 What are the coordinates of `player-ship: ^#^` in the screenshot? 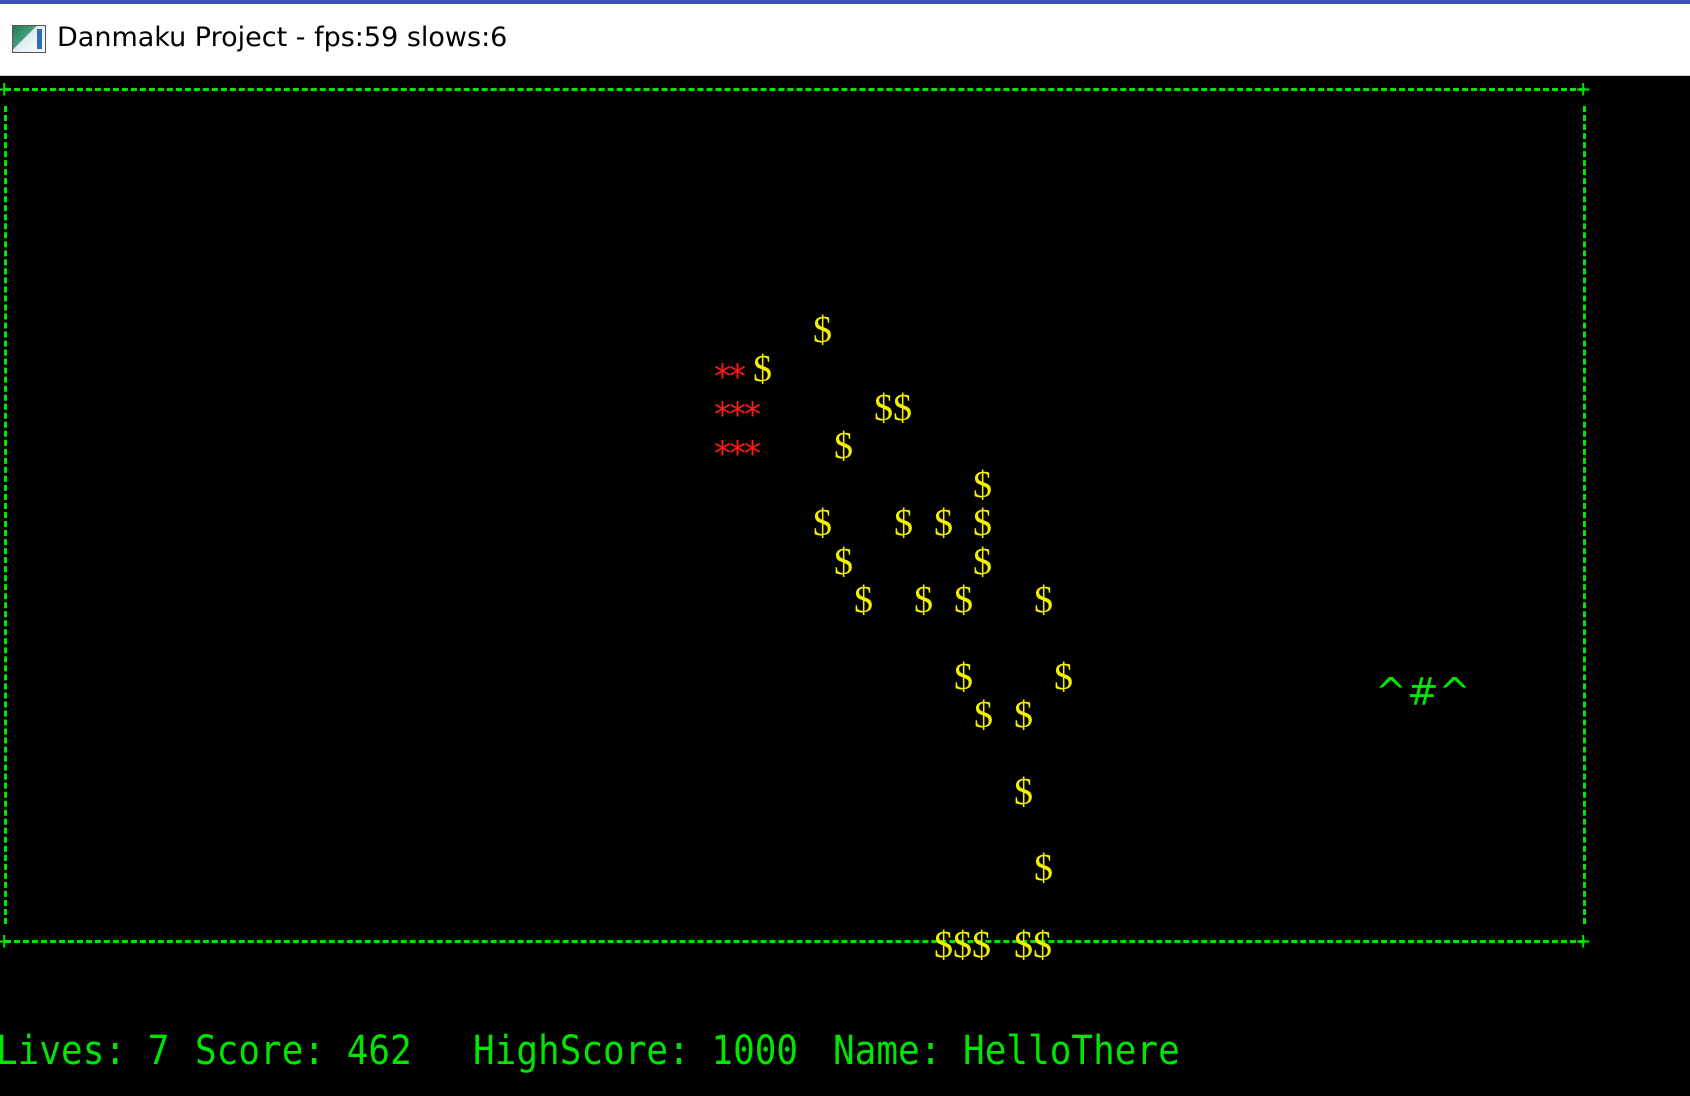 It's located at (1423, 692).